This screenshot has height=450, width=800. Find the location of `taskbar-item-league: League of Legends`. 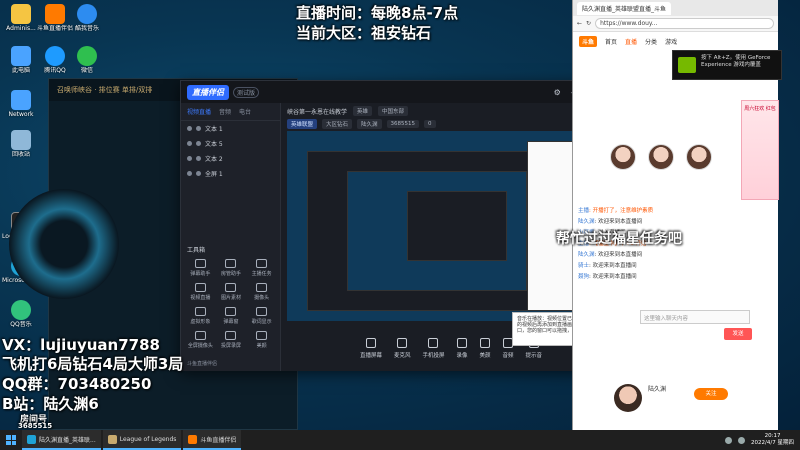

taskbar-item-league: League of Legends is located at coordinates (142, 440).